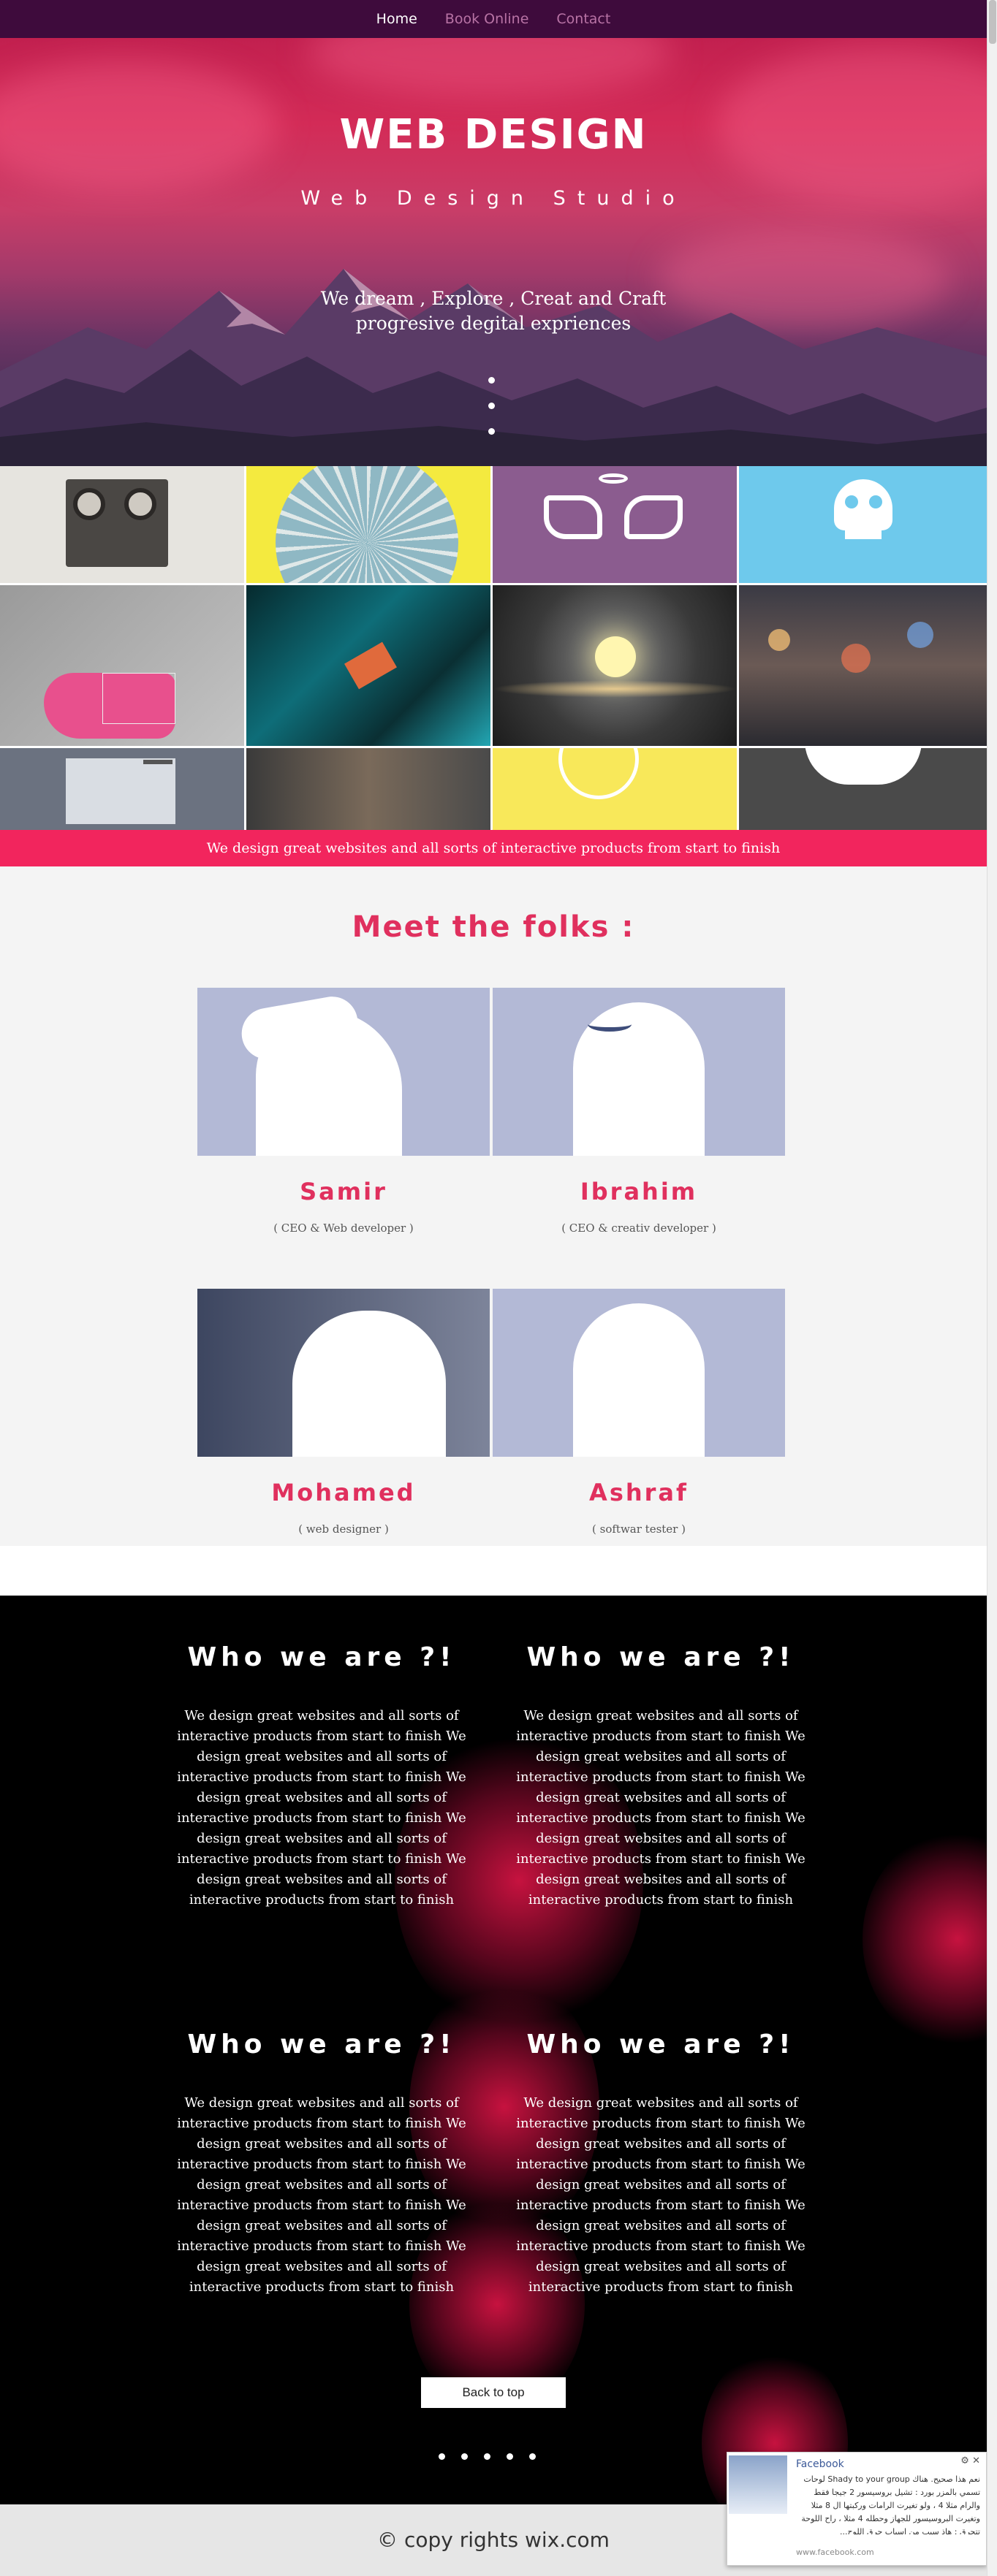  What do you see at coordinates (615, 666) in the screenshot?
I see `gallery-tile-lightbulb` at bounding box center [615, 666].